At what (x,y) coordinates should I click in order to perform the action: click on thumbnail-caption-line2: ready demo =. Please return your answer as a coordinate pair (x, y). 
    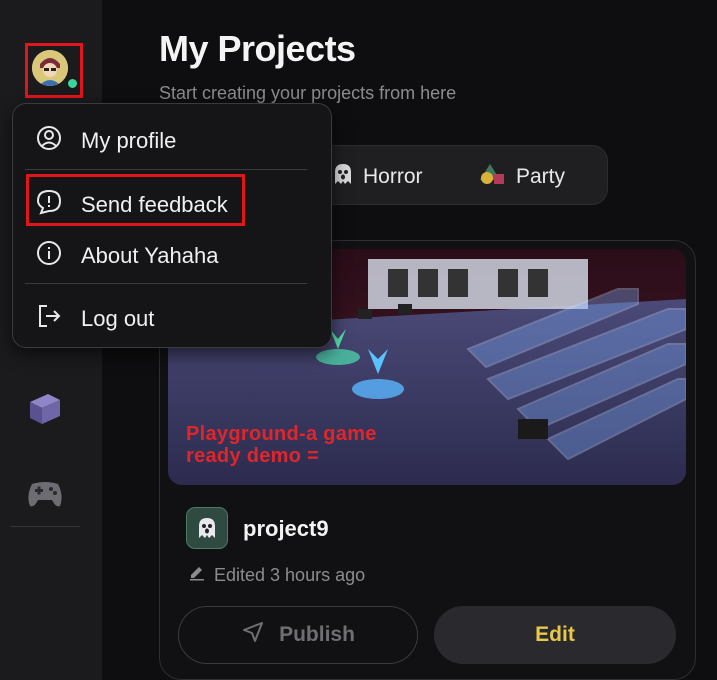
    Looking at the image, I should click on (253, 456).